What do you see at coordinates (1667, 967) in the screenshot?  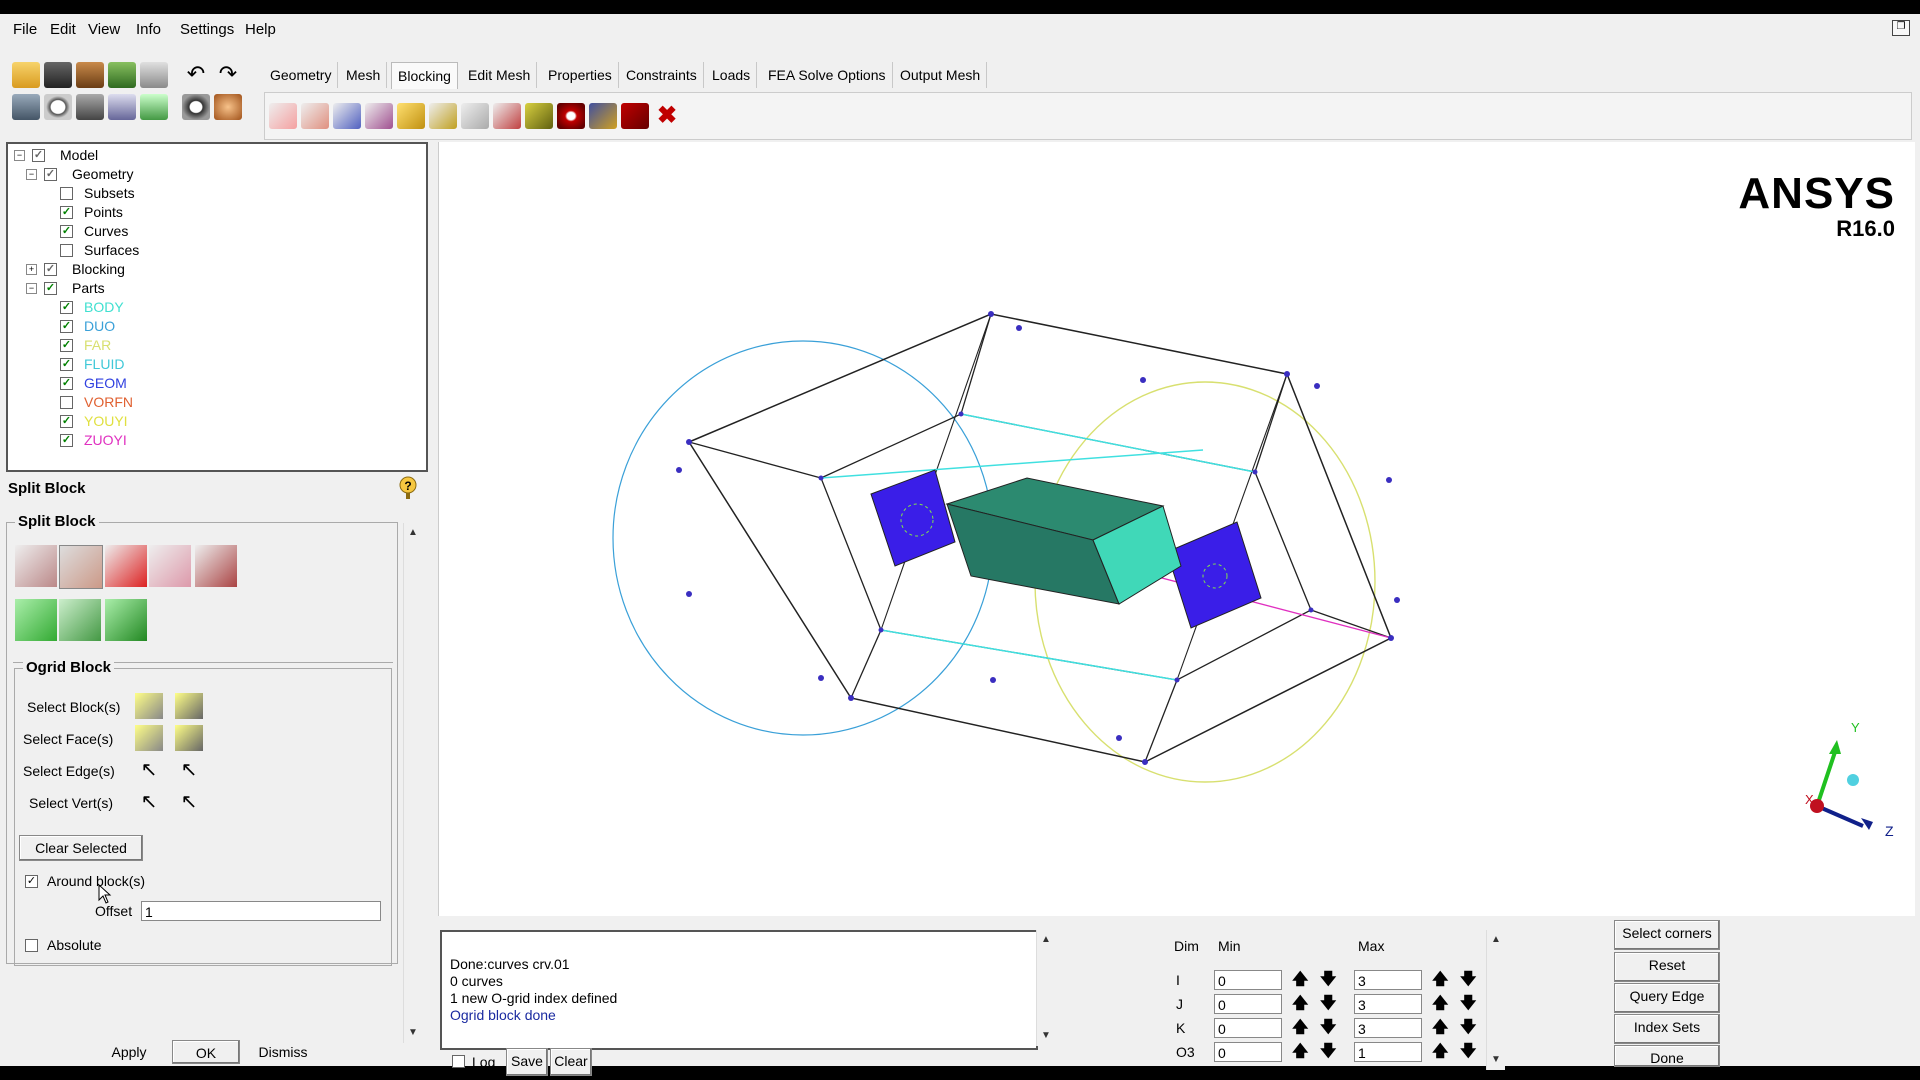 I see `reset-button: Reset` at bounding box center [1667, 967].